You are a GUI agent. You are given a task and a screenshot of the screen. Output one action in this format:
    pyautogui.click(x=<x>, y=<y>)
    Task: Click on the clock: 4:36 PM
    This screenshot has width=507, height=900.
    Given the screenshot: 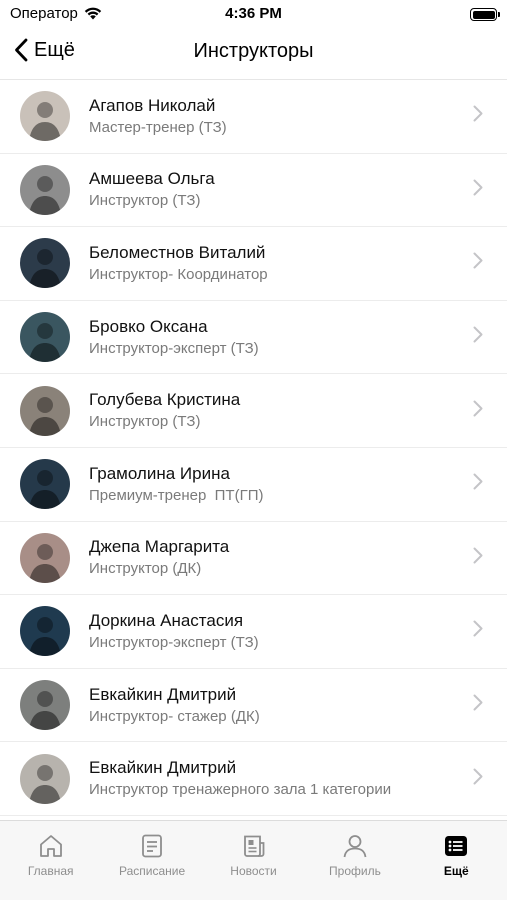 What is the action you would take?
    pyautogui.click(x=253, y=13)
    